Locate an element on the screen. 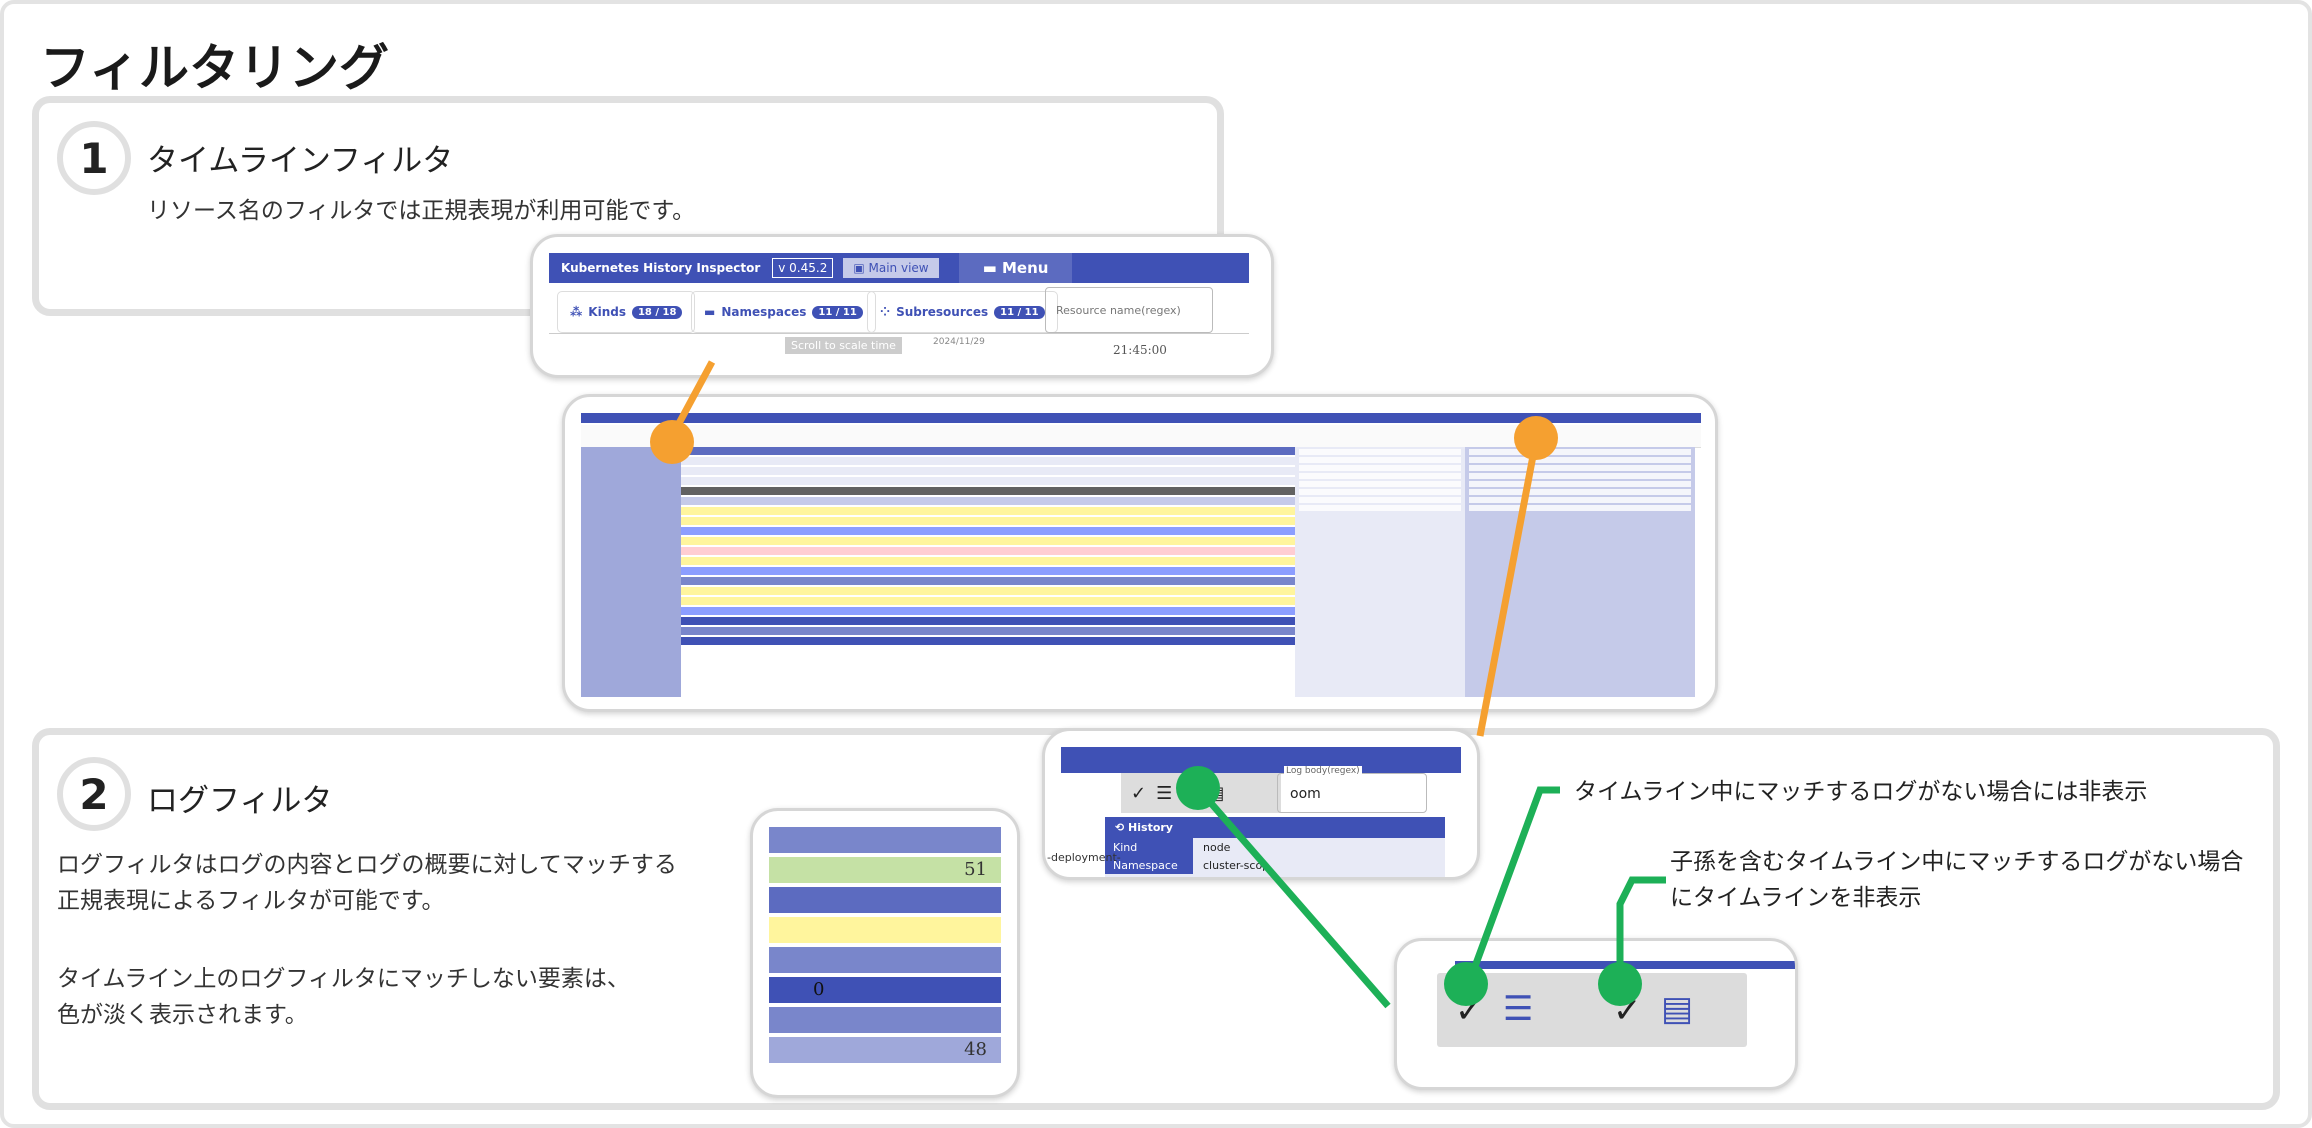 The width and height of the screenshot is (2312, 1128). kind-value: node is located at coordinates (1217, 847).